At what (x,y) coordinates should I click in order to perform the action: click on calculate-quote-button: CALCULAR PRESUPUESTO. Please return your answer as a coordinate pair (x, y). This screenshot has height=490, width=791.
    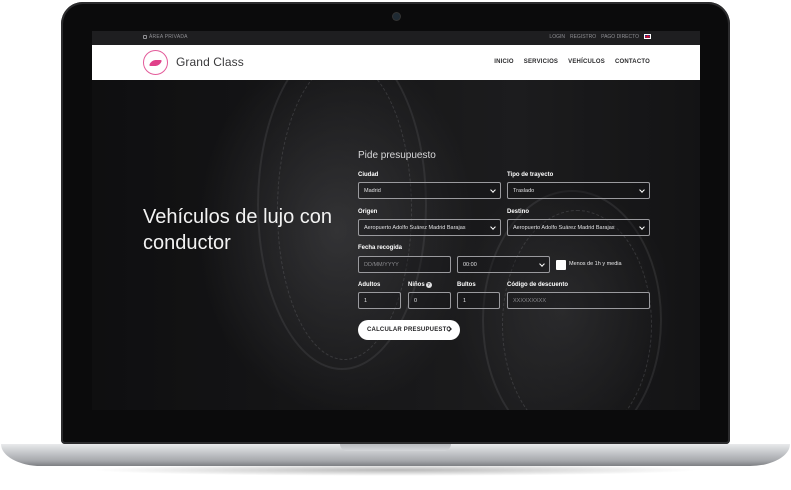
    Looking at the image, I should click on (409, 330).